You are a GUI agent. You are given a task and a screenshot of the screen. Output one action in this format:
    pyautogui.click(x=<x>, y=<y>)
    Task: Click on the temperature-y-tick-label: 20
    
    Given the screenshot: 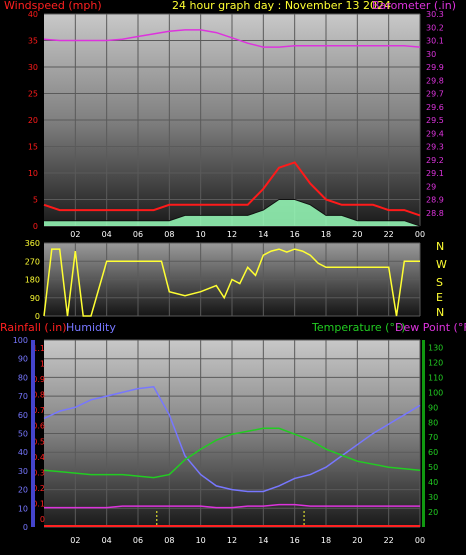 What is the action you would take?
    pyautogui.click(x=433, y=512)
    